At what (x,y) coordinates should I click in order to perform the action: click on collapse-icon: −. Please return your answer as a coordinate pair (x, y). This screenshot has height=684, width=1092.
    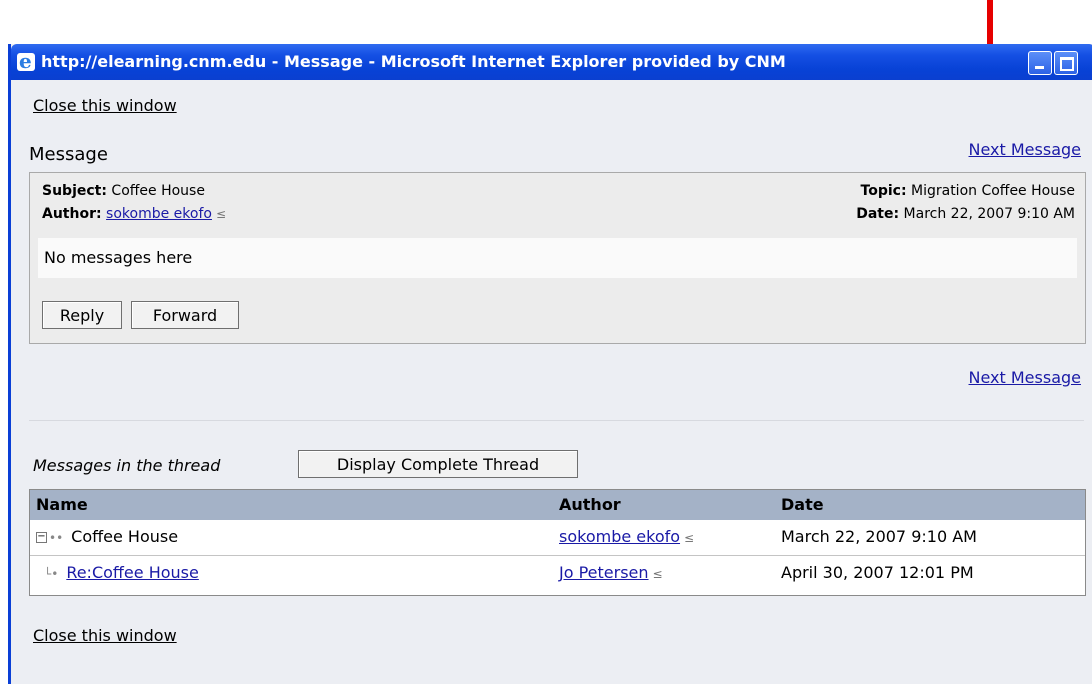
    Looking at the image, I should click on (41, 537).